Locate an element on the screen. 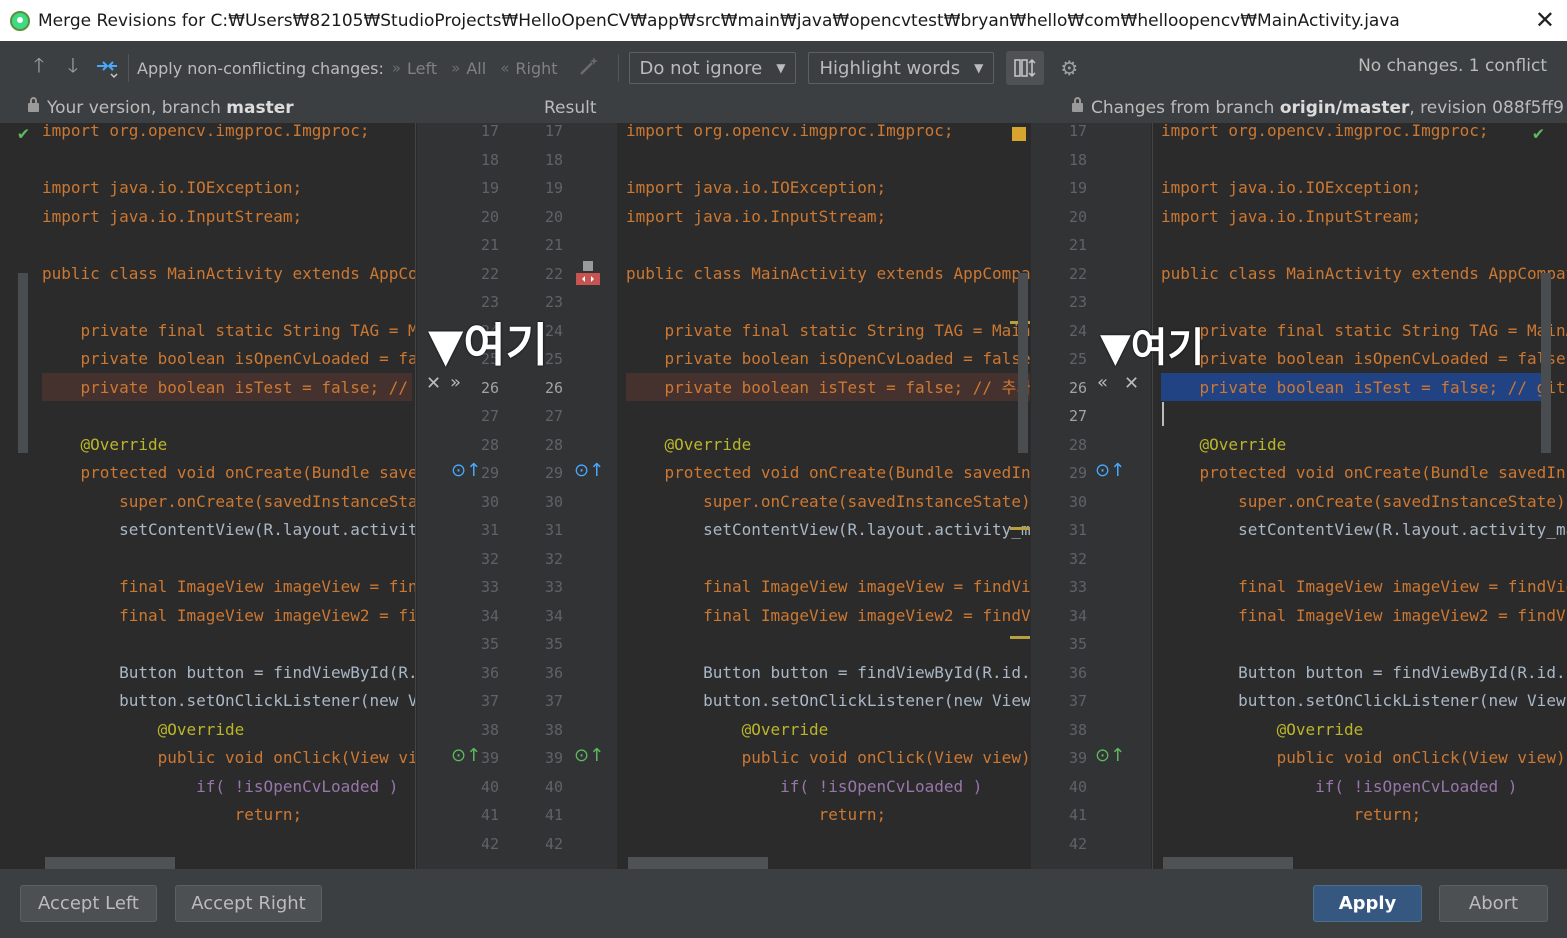  code-text: import org.opencv.imgproc.Imgproc; is located at coordinates (206, 131).